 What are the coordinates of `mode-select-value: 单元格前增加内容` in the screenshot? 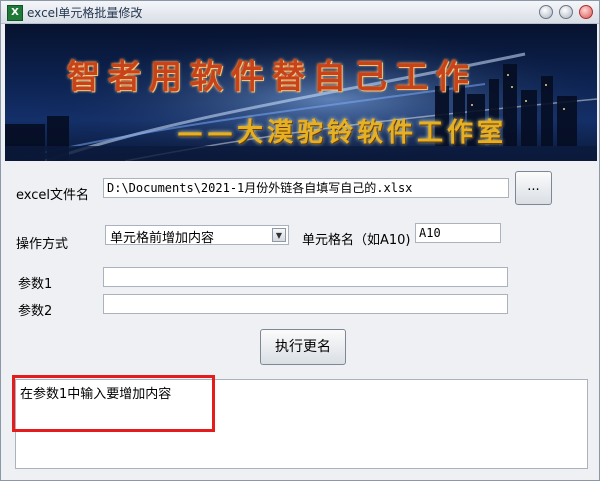 It's located at (162, 238).